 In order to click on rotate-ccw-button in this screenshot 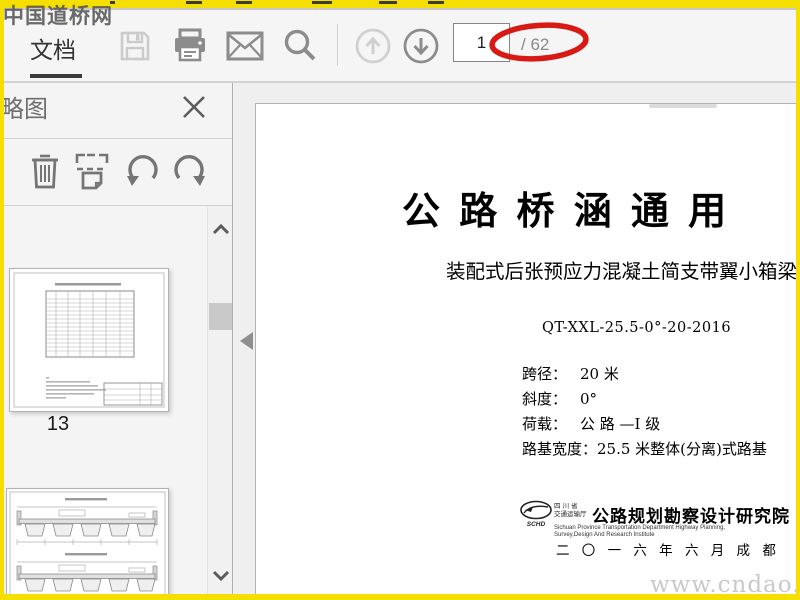, I will do `click(143, 171)`.